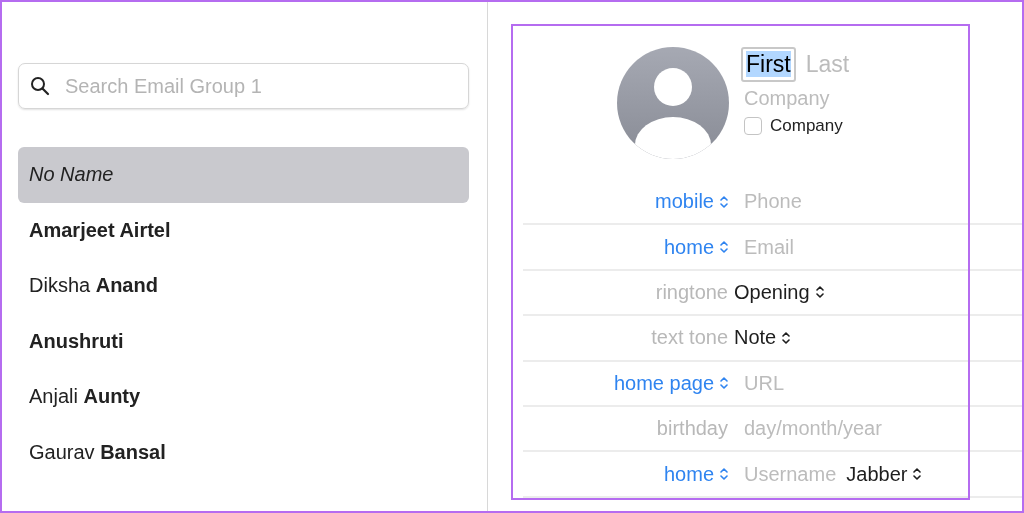 The image size is (1024, 513). Describe the element at coordinates (243, 175) in the screenshot. I see `contact-item: No Name` at that location.